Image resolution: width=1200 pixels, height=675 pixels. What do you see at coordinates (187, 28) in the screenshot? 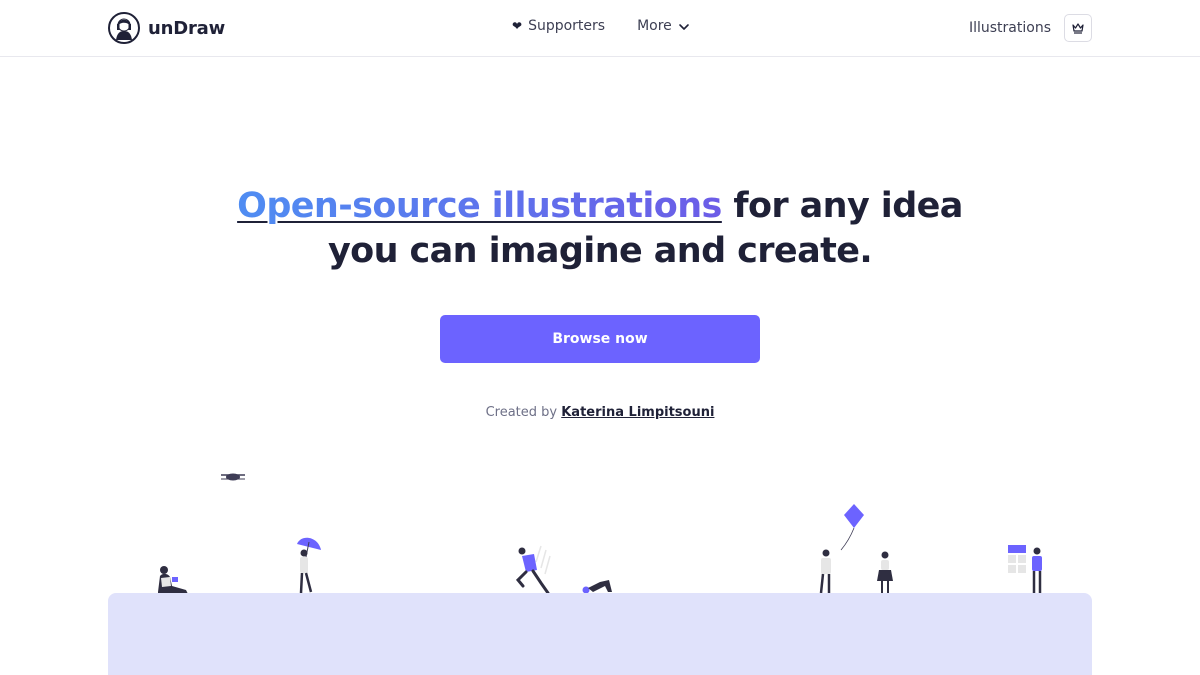
I see `logo-text: unDraw` at bounding box center [187, 28].